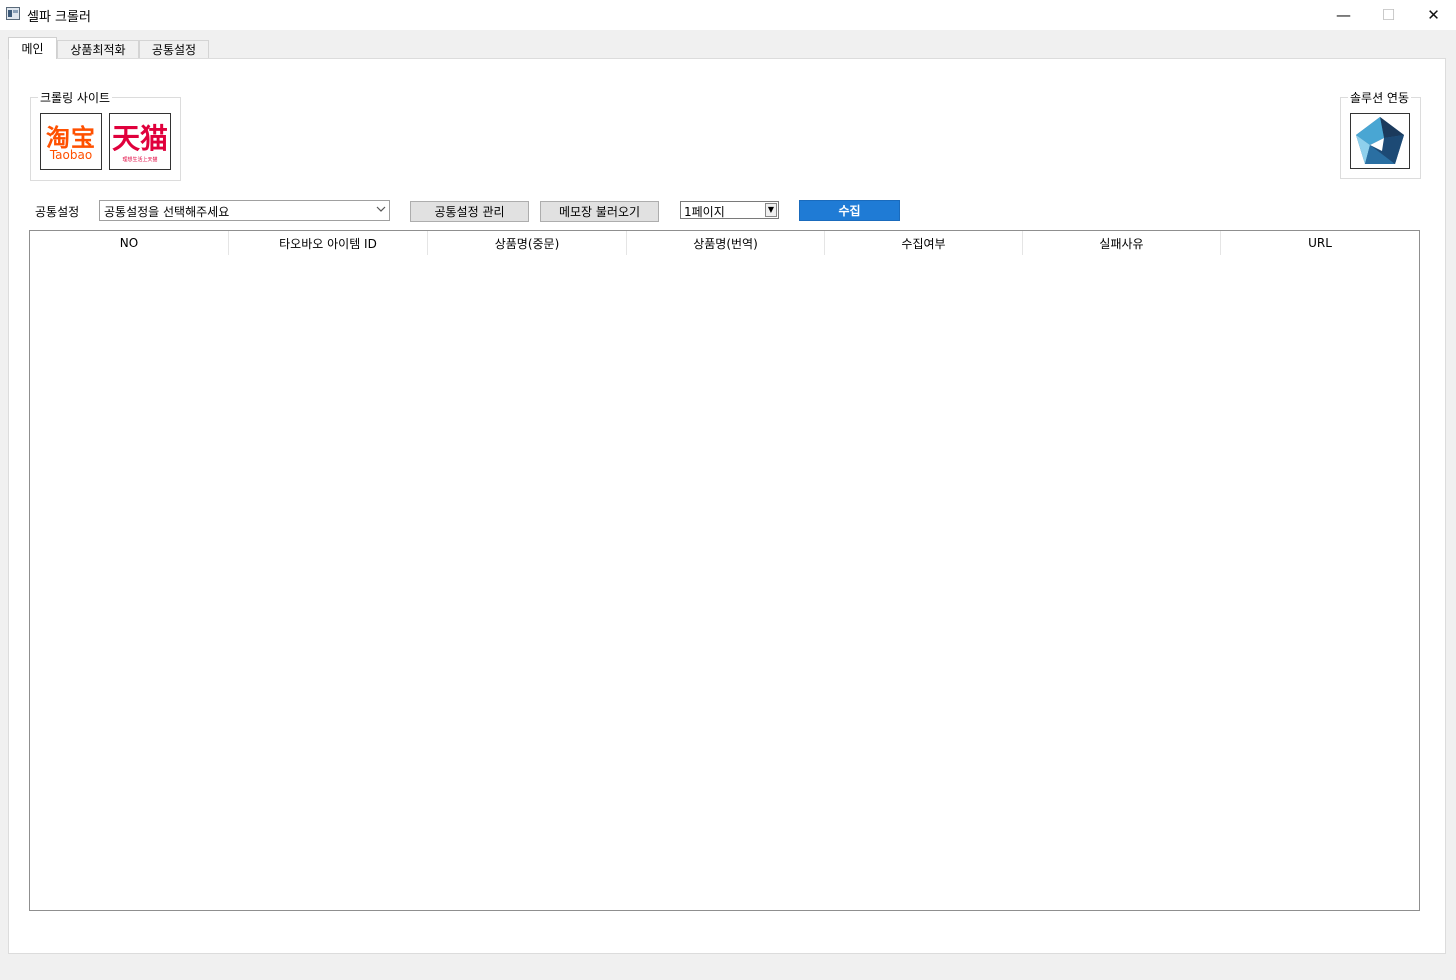 The width and height of the screenshot is (1456, 980). I want to click on tmall-logo-slogan: 理想生活上天猫, so click(140, 160).